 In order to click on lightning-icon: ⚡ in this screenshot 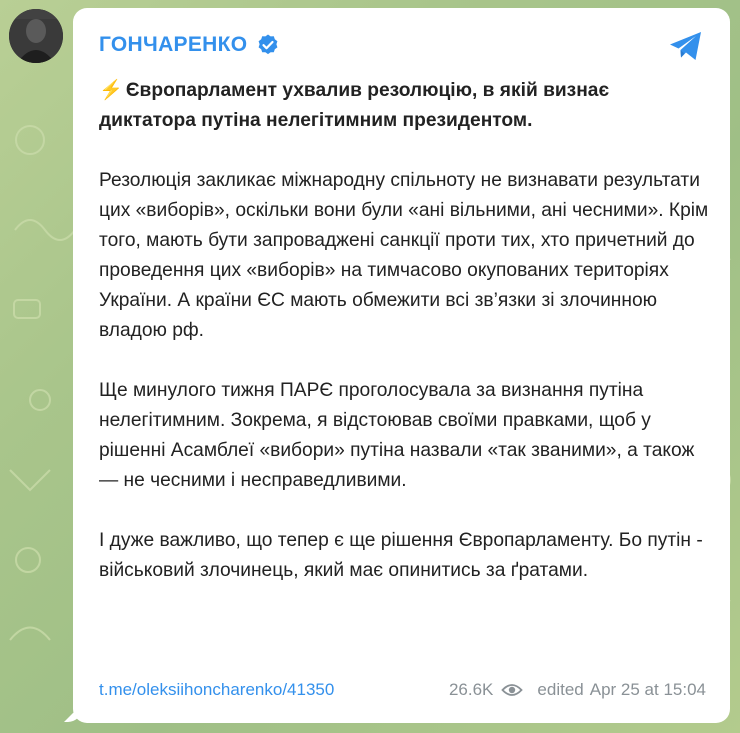, I will do `click(111, 90)`.